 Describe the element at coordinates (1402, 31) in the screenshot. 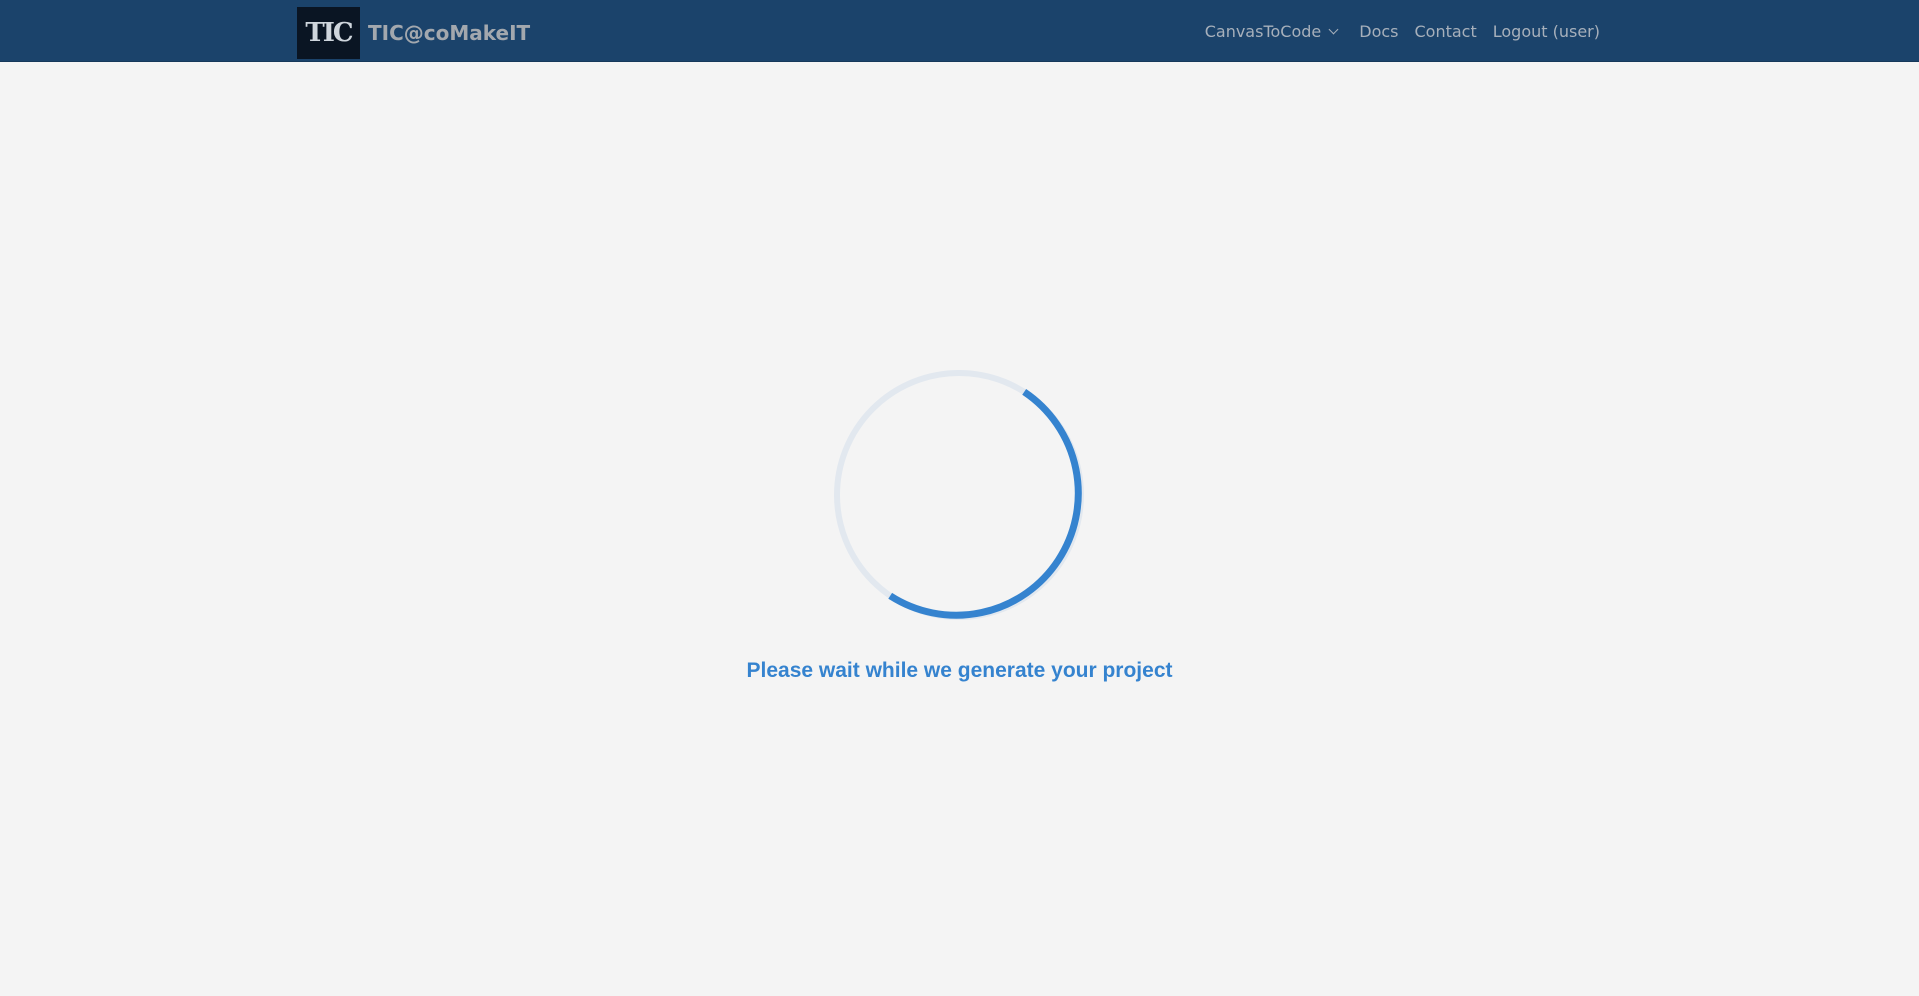

I see `nav-links: CanvasToCode Docs Contact Logout (user)` at that location.